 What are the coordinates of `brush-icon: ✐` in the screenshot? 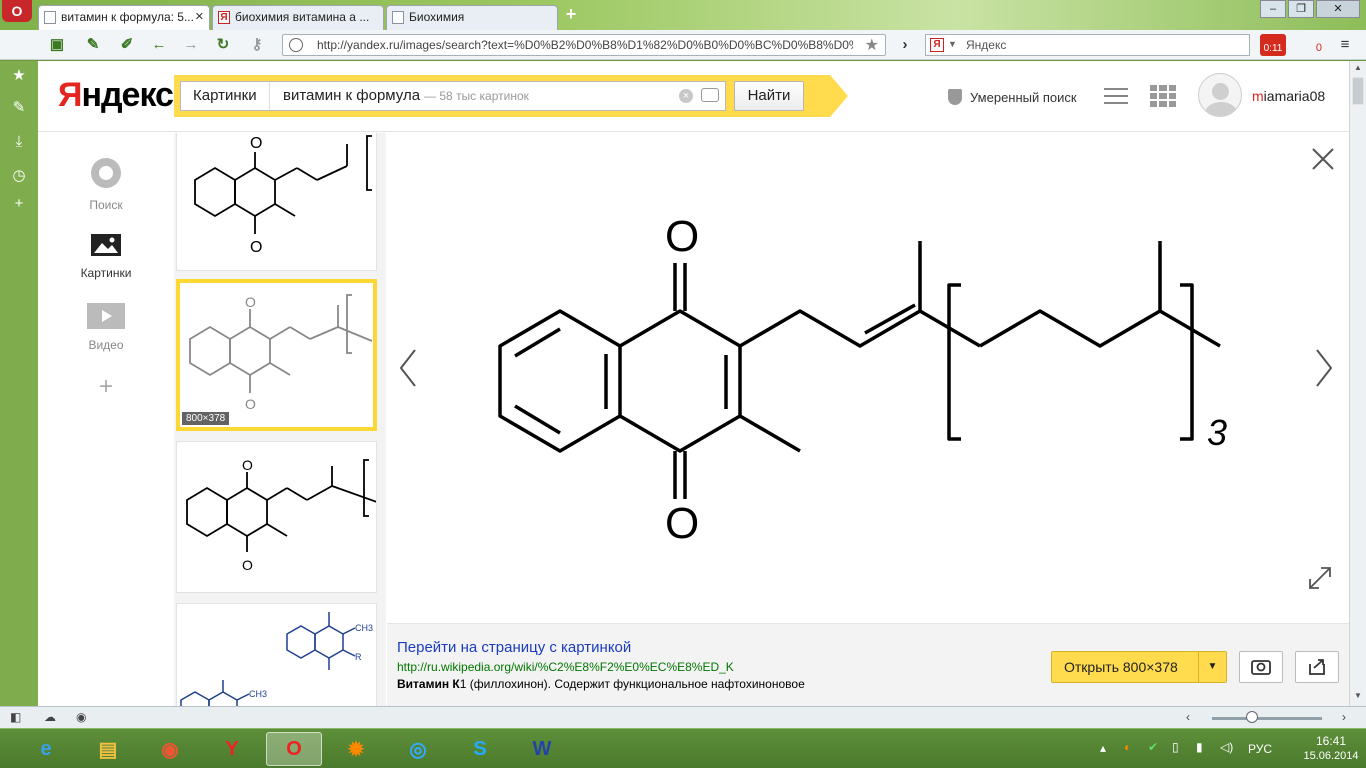 It's located at (127, 45).